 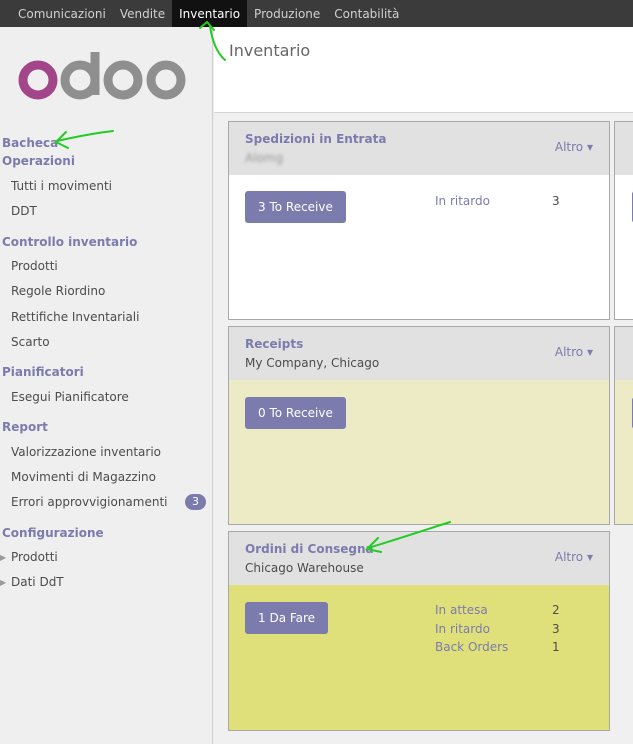 What do you see at coordinates (556, 647) in the screenshot?
I see `back-orders-count: 1` at bounding box center [556, 647].